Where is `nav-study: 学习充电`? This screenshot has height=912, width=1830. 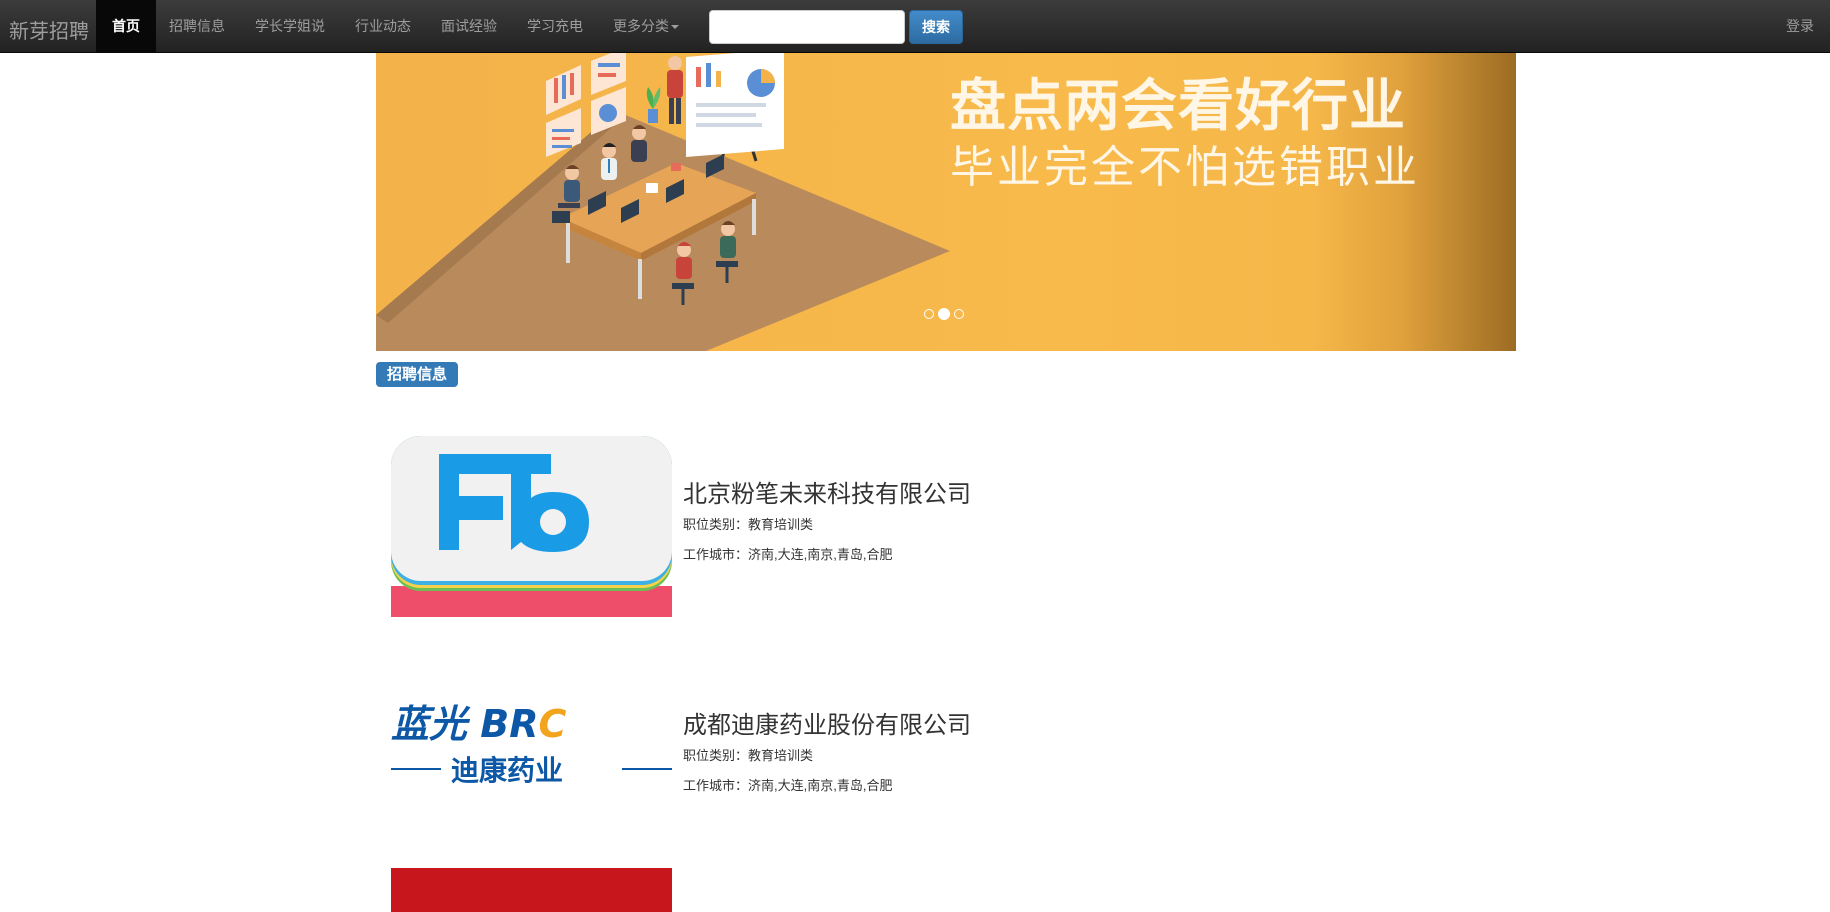 nav-study: 学习充电 is located at coordinates (555, 26).